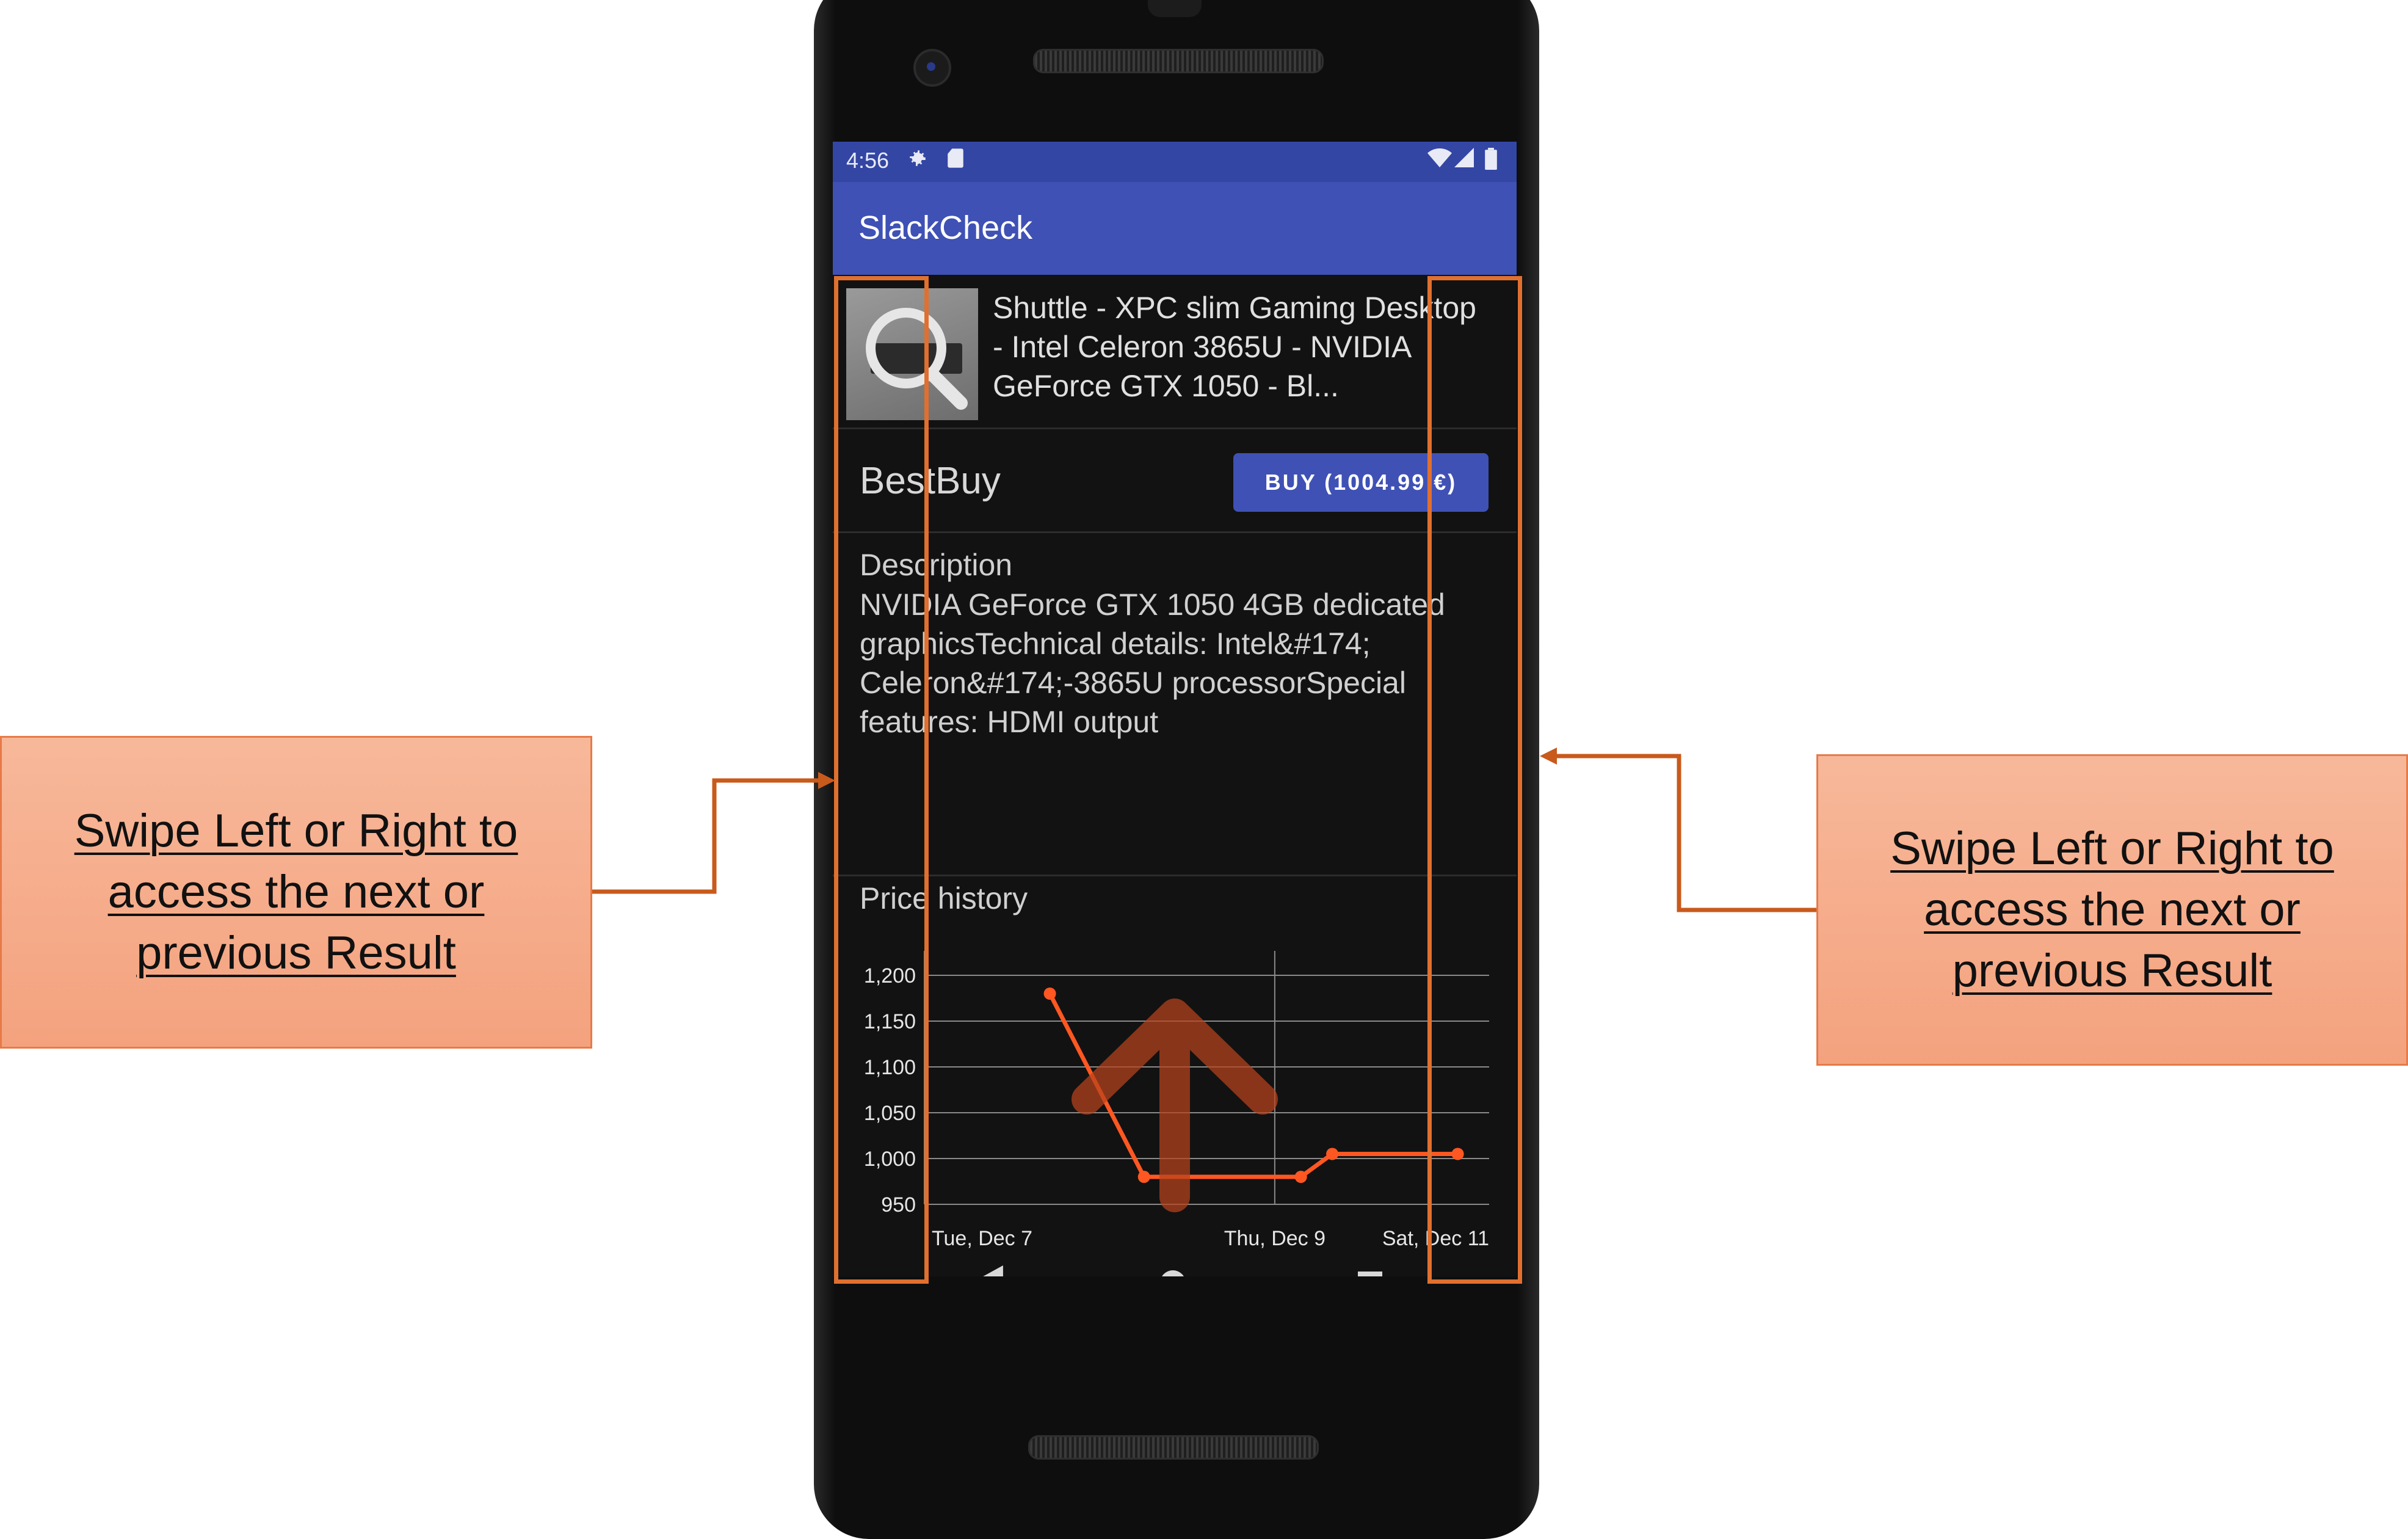  What do you see at coordinates (932, 68) in the screenshot?
I see `front-camera-icon` at bounding box center [932, 68].